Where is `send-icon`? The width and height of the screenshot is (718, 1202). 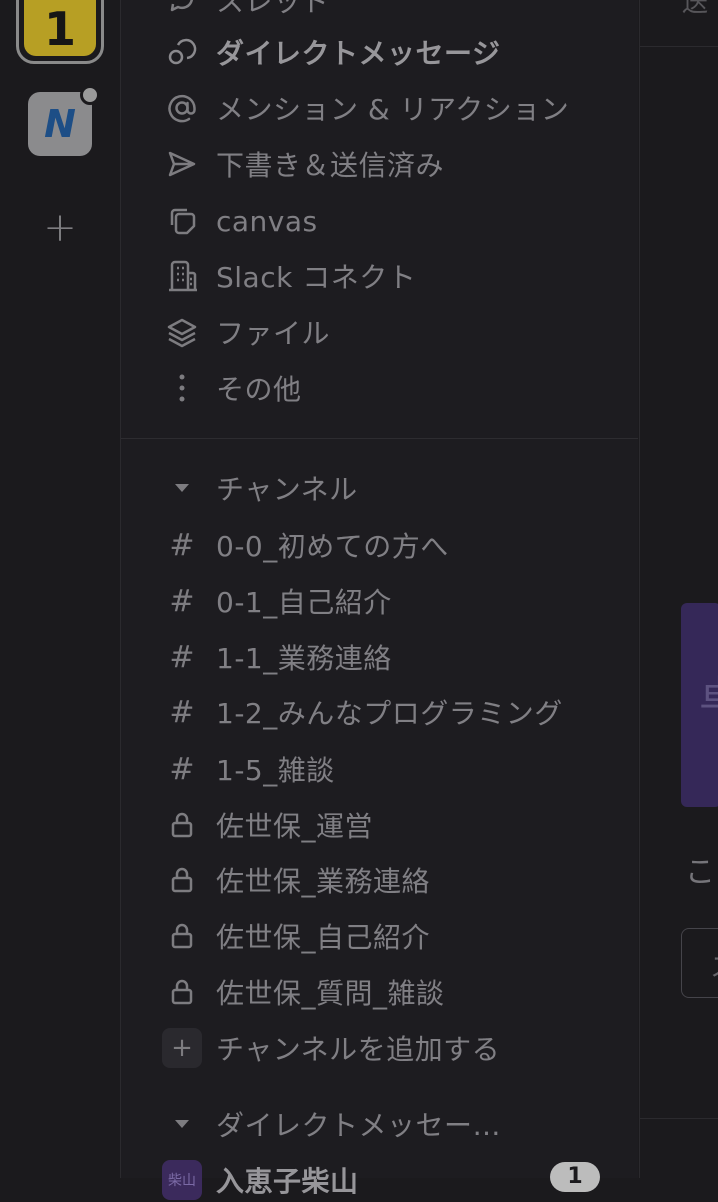 send-icon is located at coordinates (182, 164).